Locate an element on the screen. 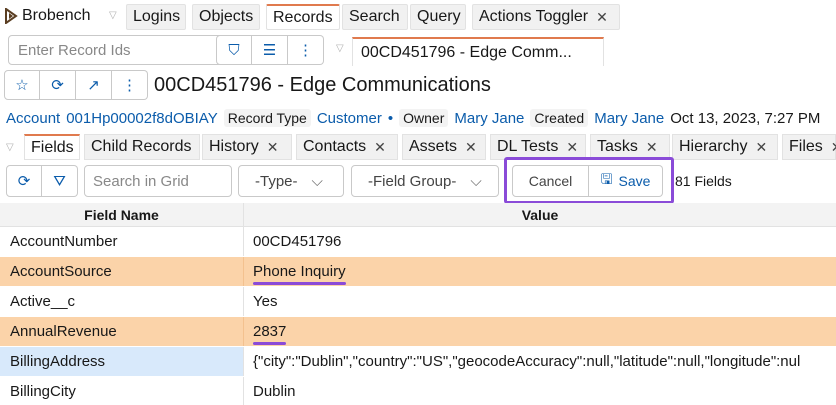  input-placeholder: Search in Grid is located at coordinates (141, 181).